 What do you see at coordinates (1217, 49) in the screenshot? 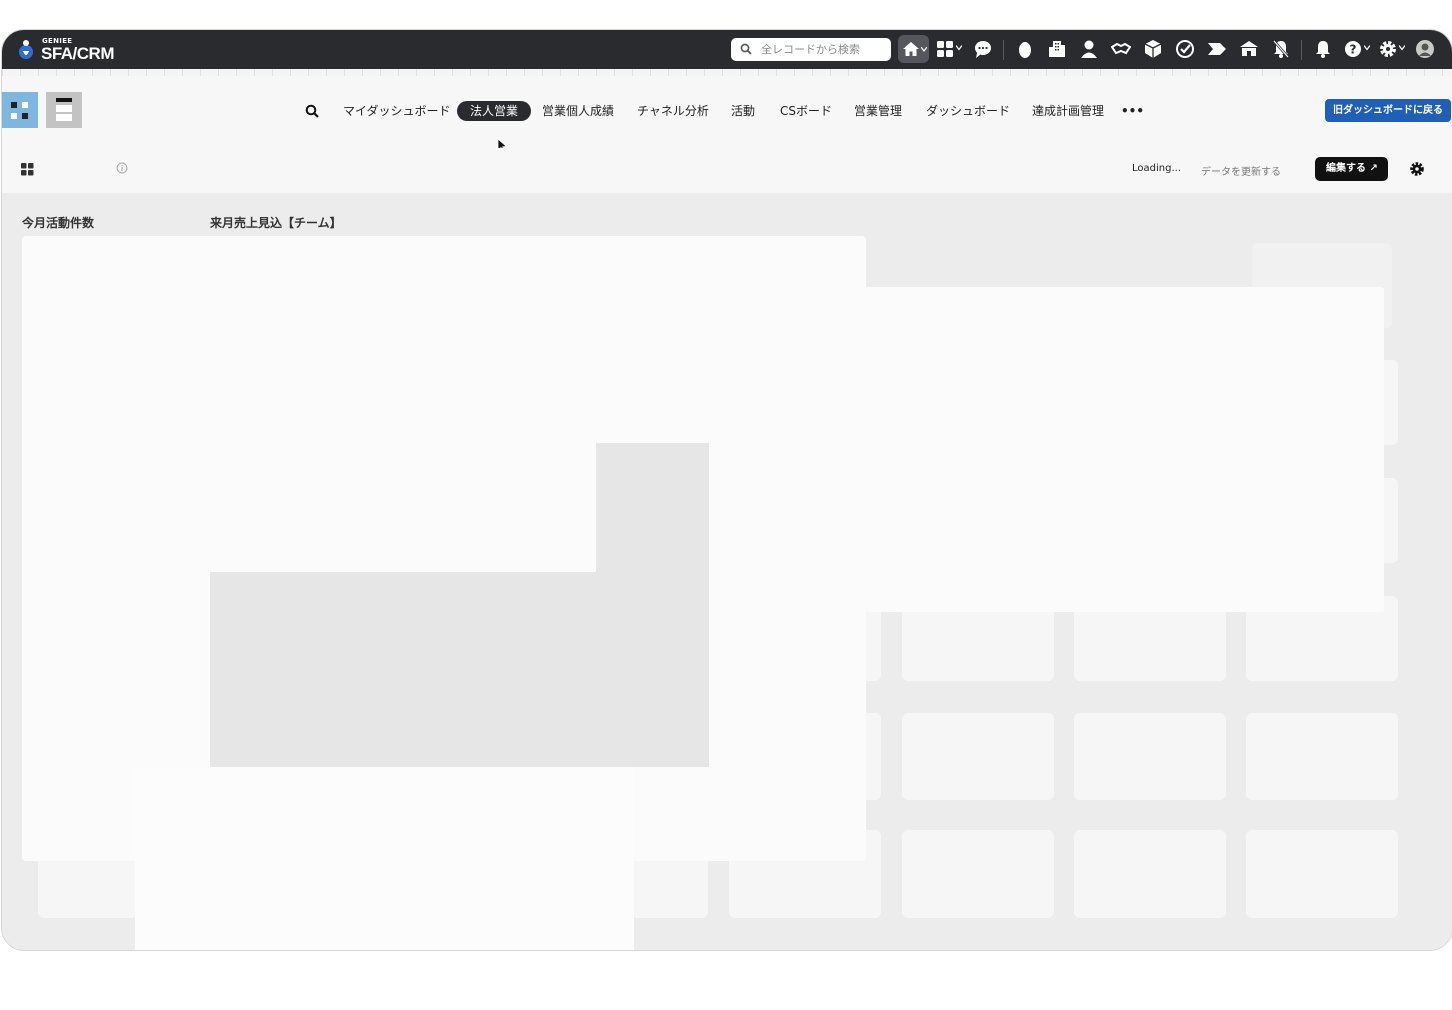
I see `tag-icon` at bounding box center [1217, 49].